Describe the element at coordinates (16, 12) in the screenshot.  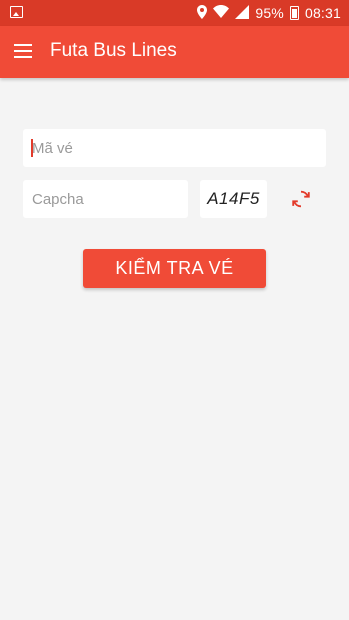
I see `gallery-notification-icon` at that location.